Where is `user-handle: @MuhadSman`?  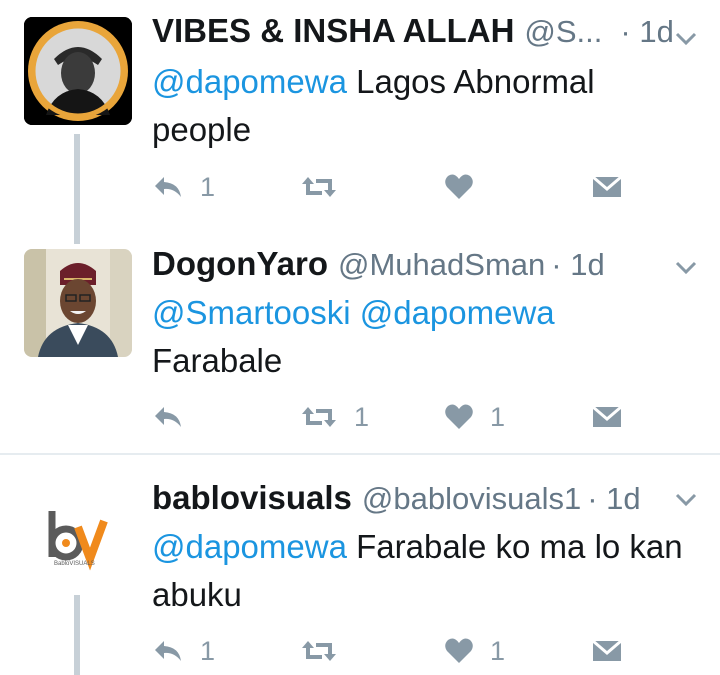 user-handle: @MuhadSman is located at coordinates (441, 265).